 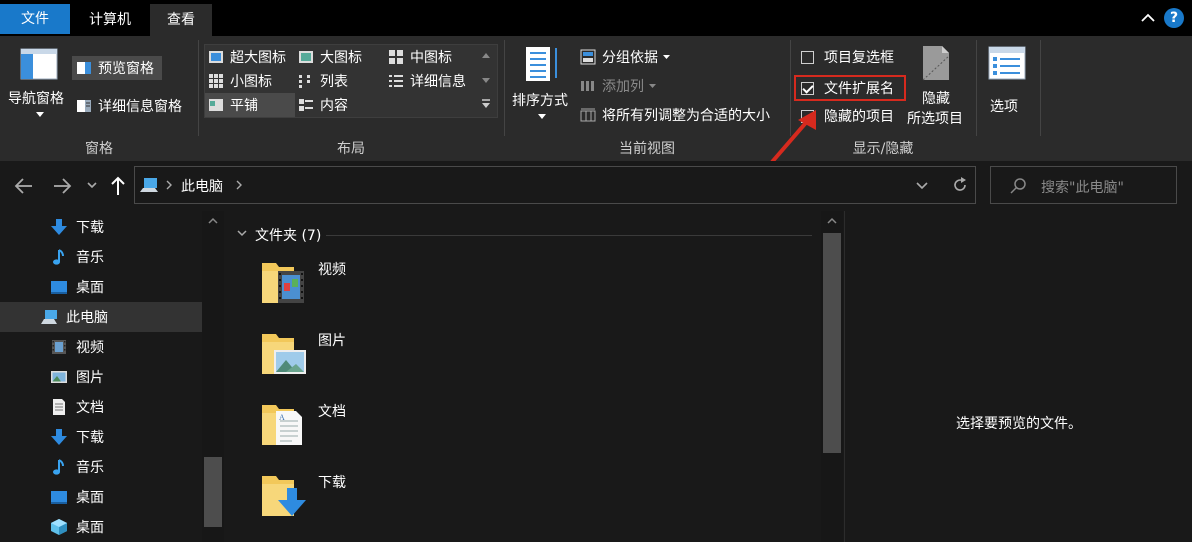 I want to click on collapse-ribbon-icon, so click(x=1148, y=18).